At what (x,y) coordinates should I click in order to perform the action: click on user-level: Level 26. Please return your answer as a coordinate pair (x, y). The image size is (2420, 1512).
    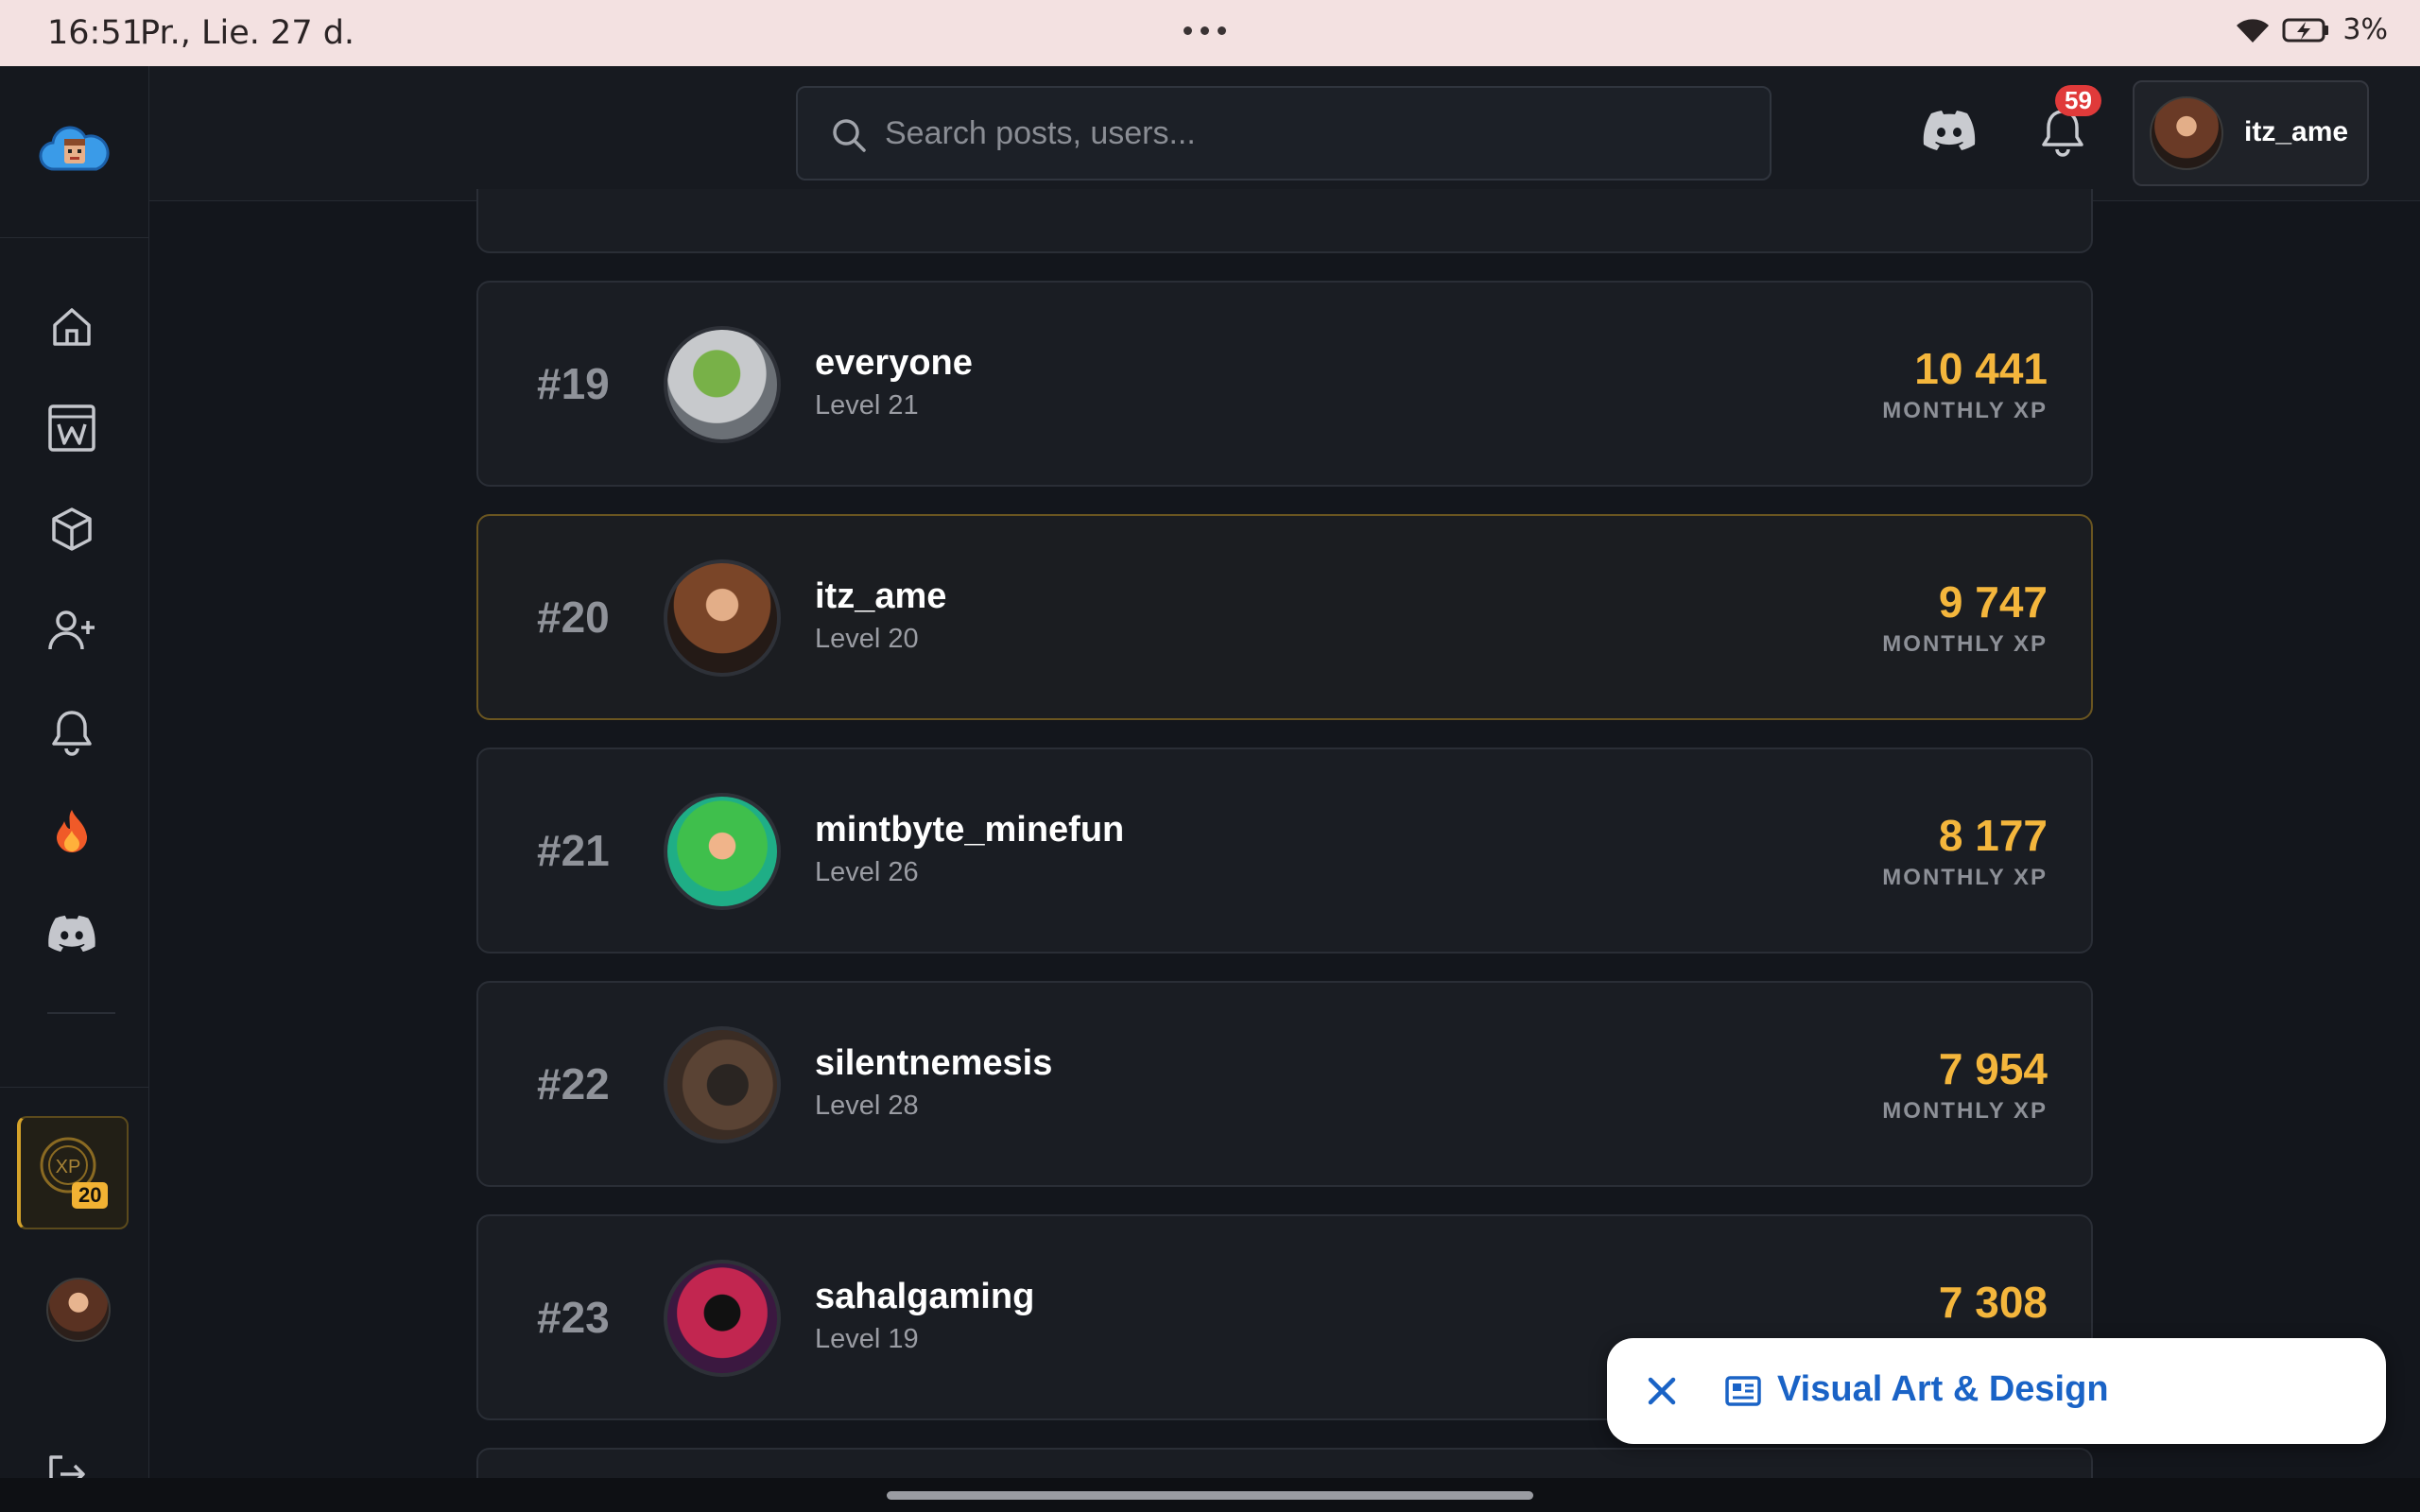
    Looking at the image, I should click on (867, 872).